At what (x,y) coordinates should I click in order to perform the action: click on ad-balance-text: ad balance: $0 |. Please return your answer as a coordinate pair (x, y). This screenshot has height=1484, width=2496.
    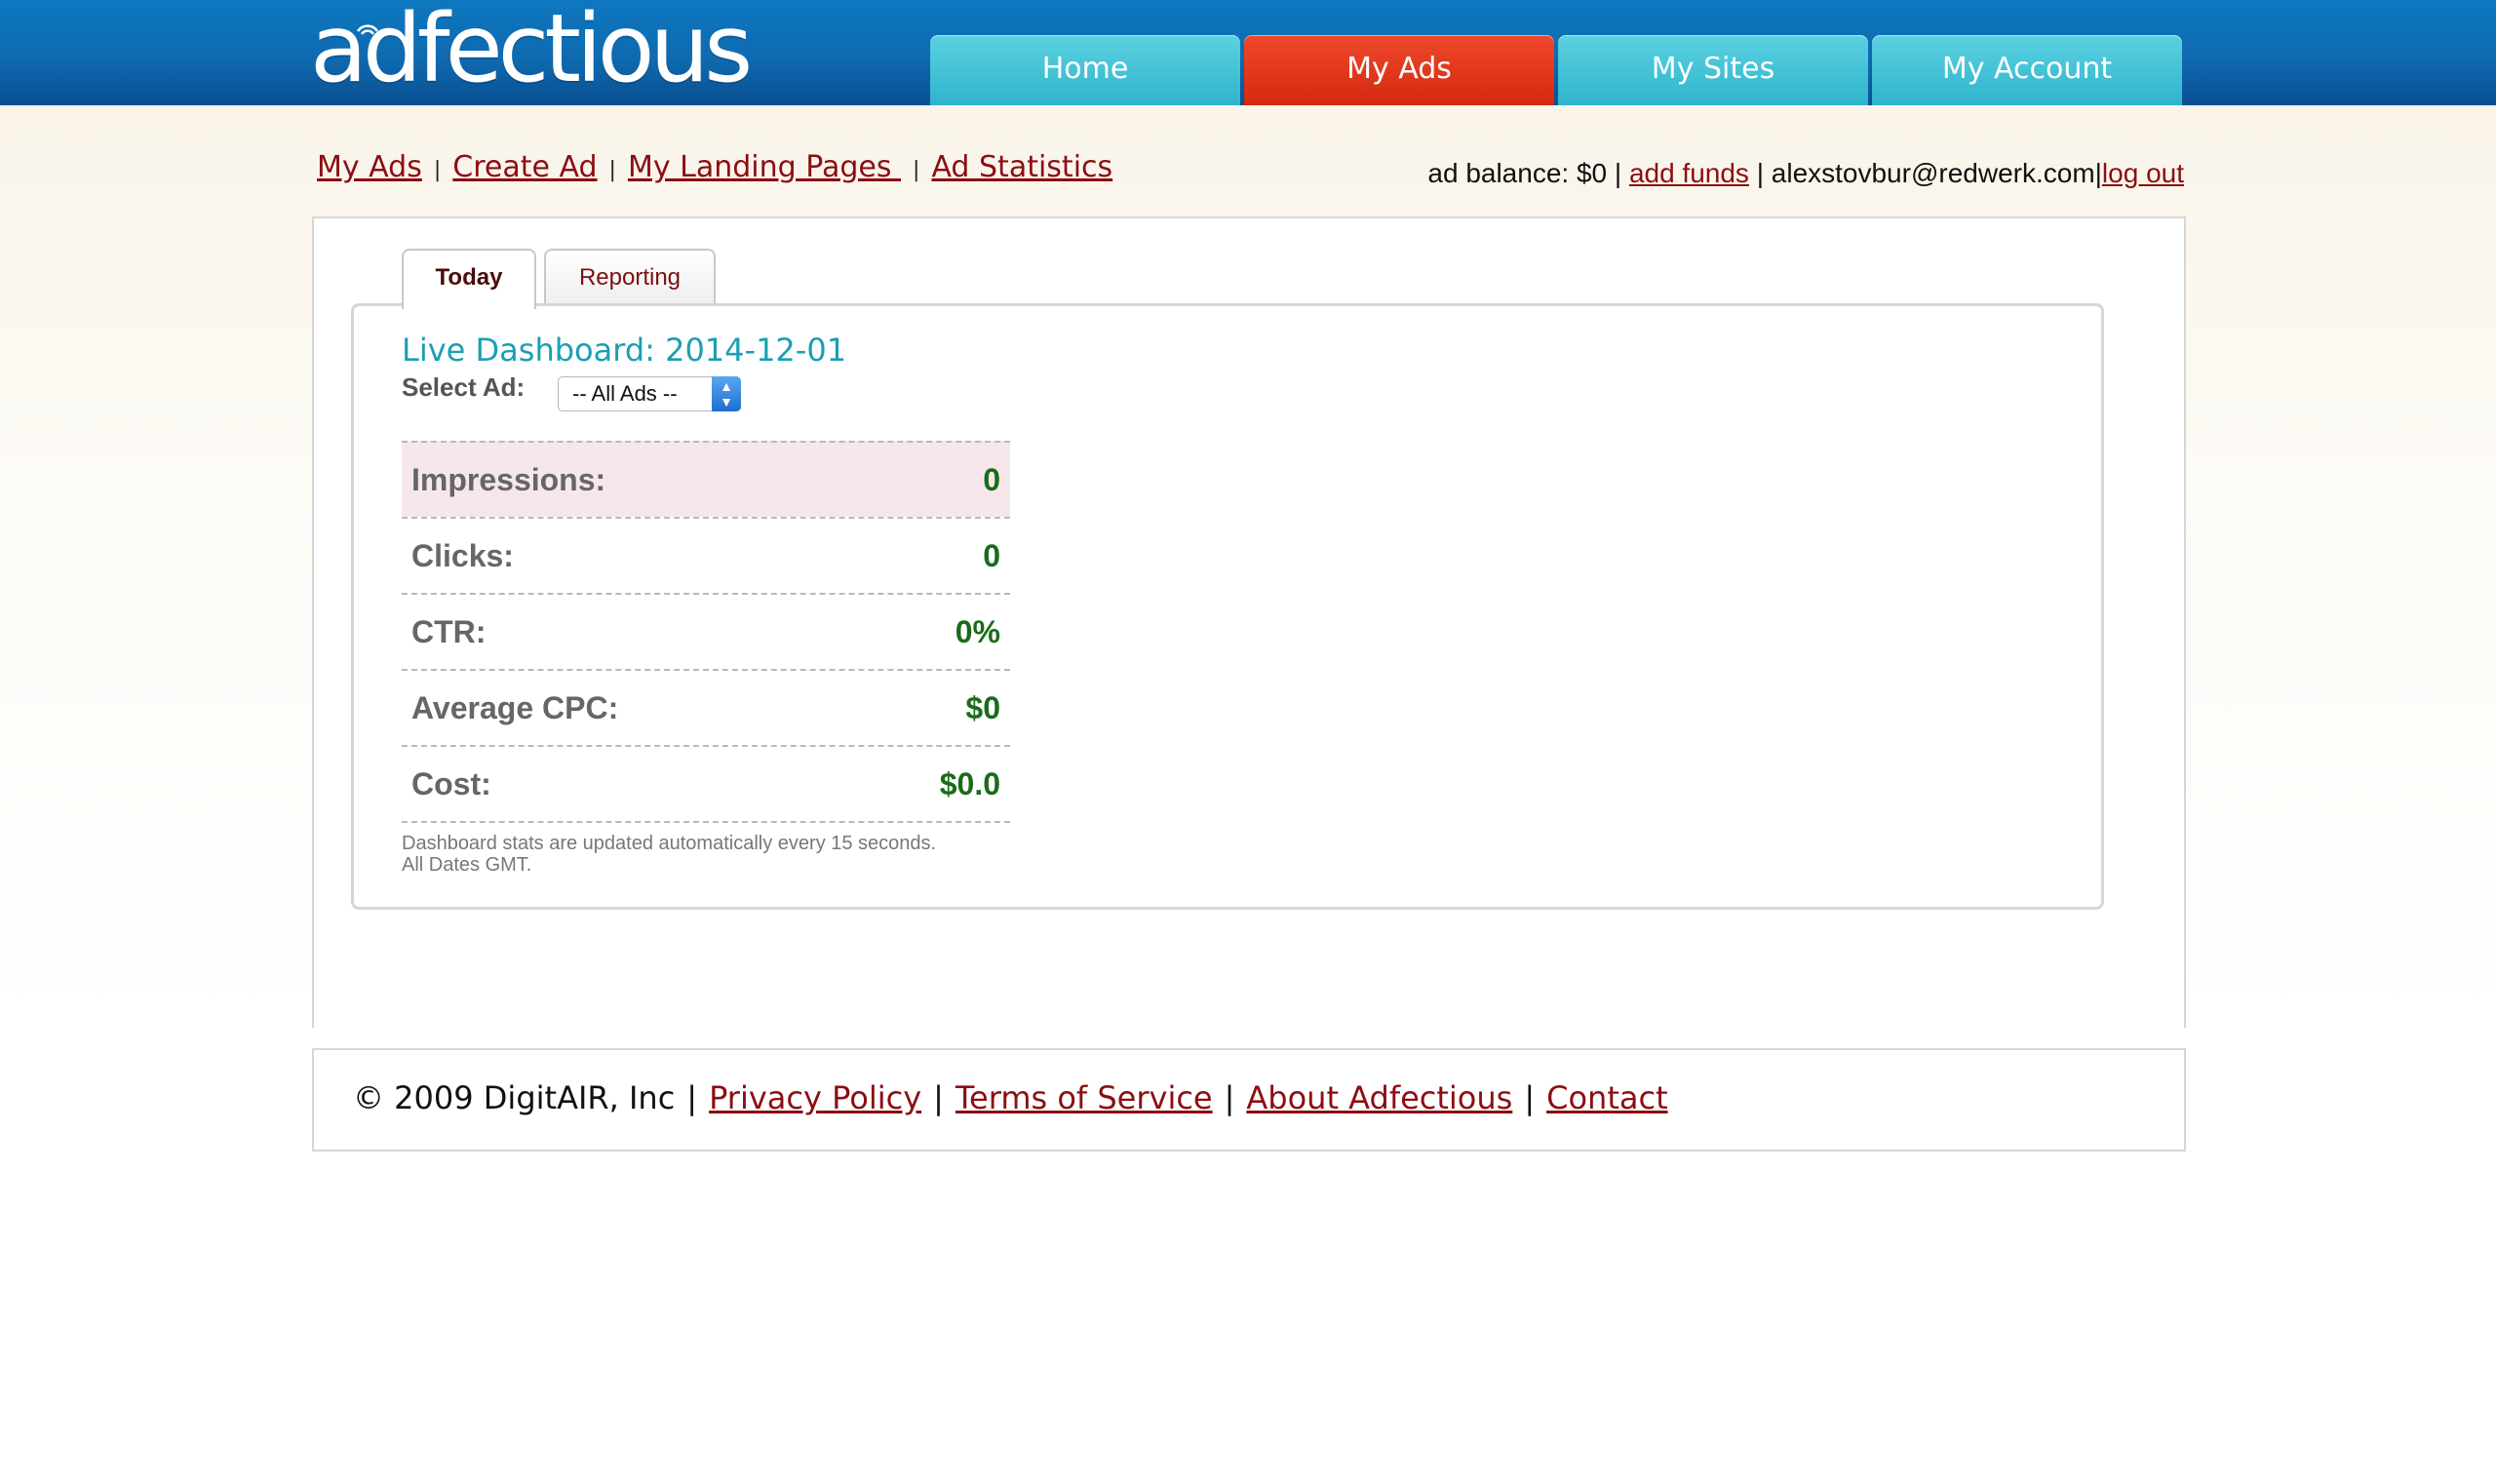
    Looking at the image, I should click on (1524, 173).